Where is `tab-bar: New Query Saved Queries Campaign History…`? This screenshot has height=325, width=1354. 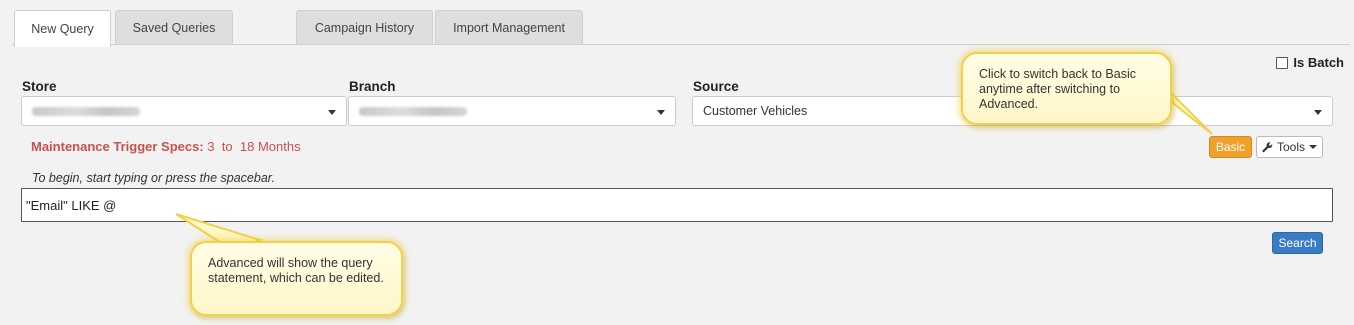
tab-bar: New Query Saved Queries Campaign History… is located at coordinates (677, 23).